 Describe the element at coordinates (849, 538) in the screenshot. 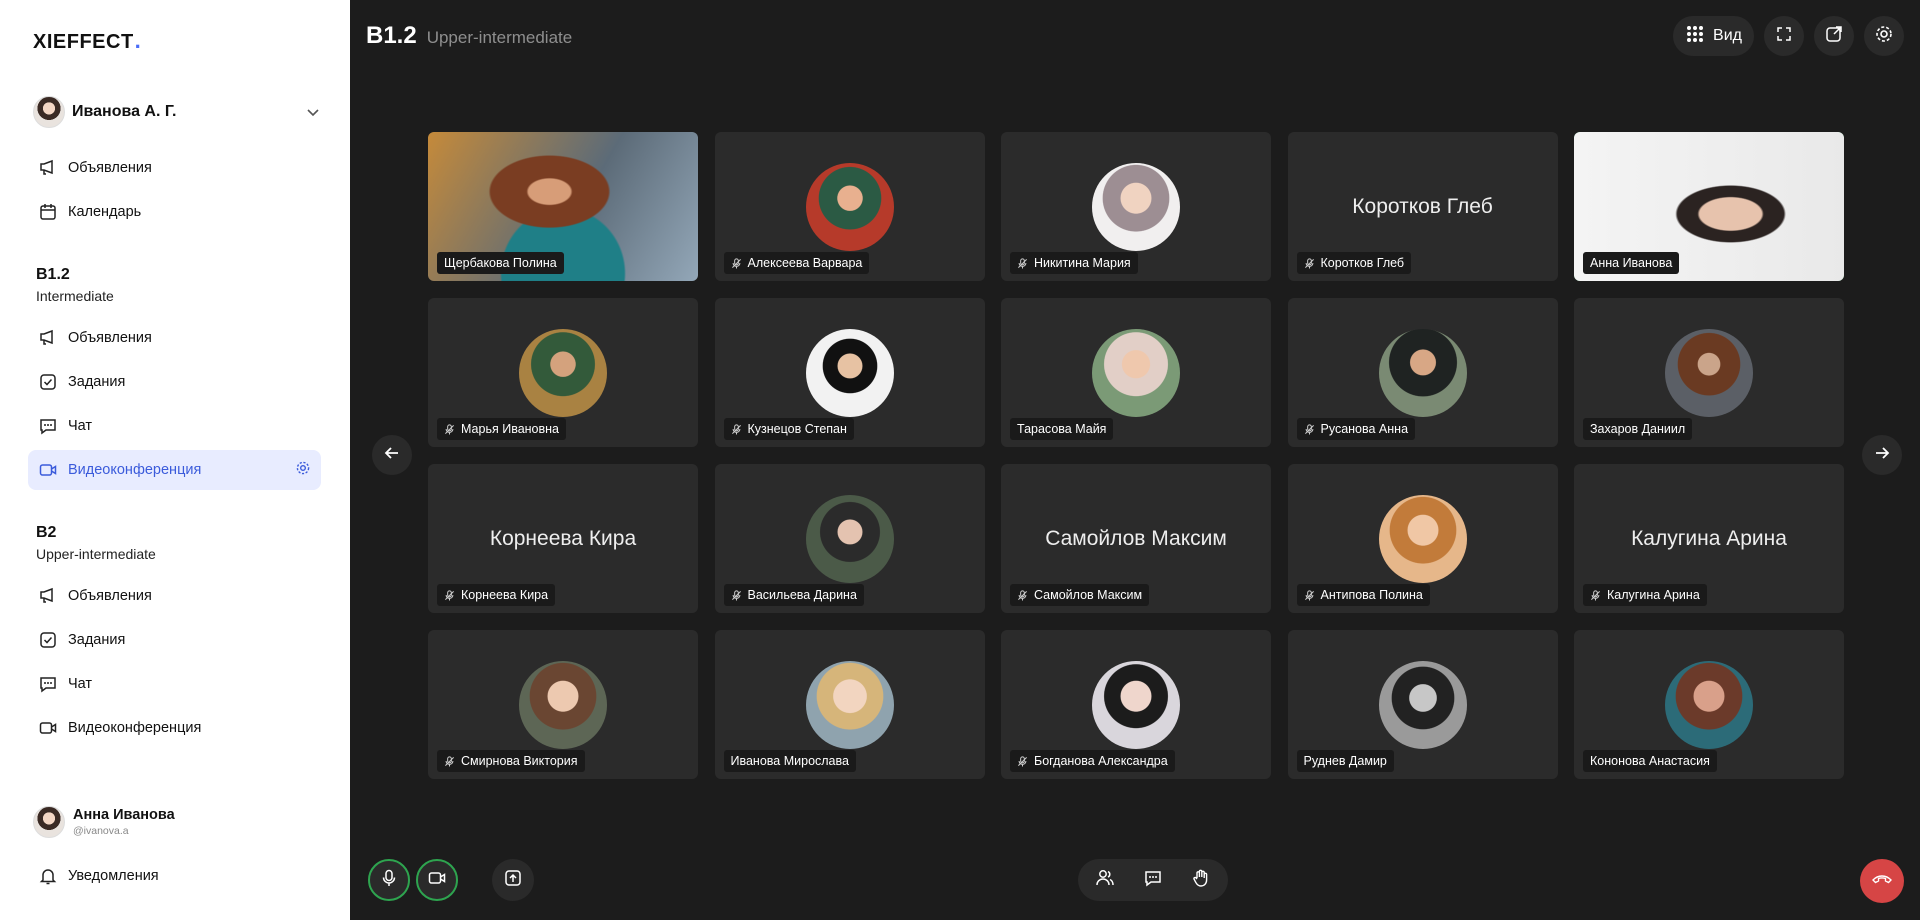

I see `participant-tile: Васильева Дарина` at that location.